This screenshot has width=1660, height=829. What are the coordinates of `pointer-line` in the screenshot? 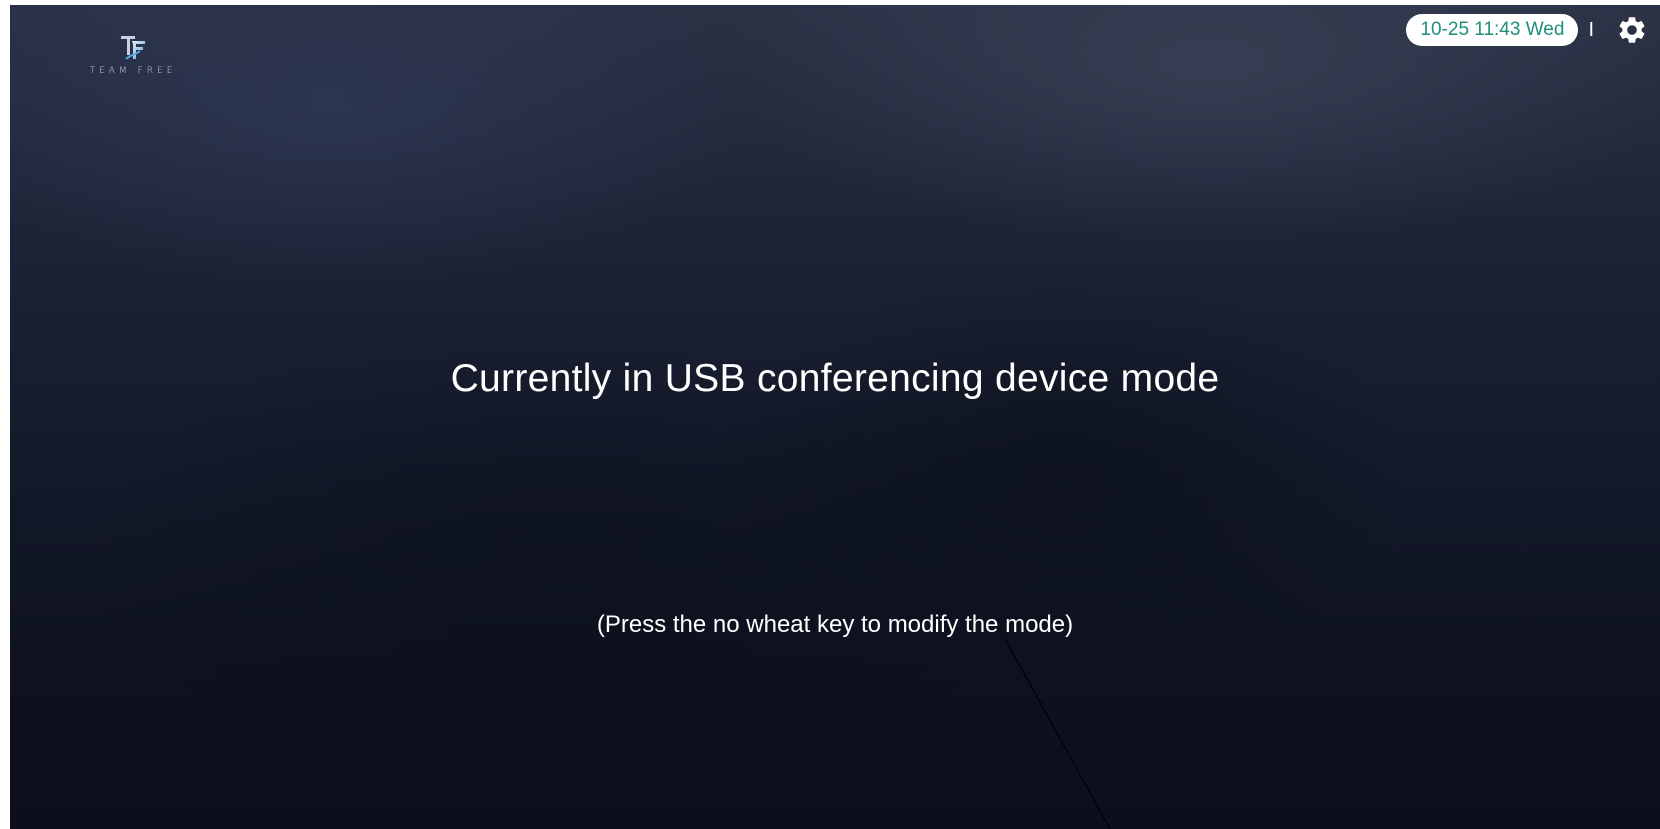 It's located at (1057, 733).